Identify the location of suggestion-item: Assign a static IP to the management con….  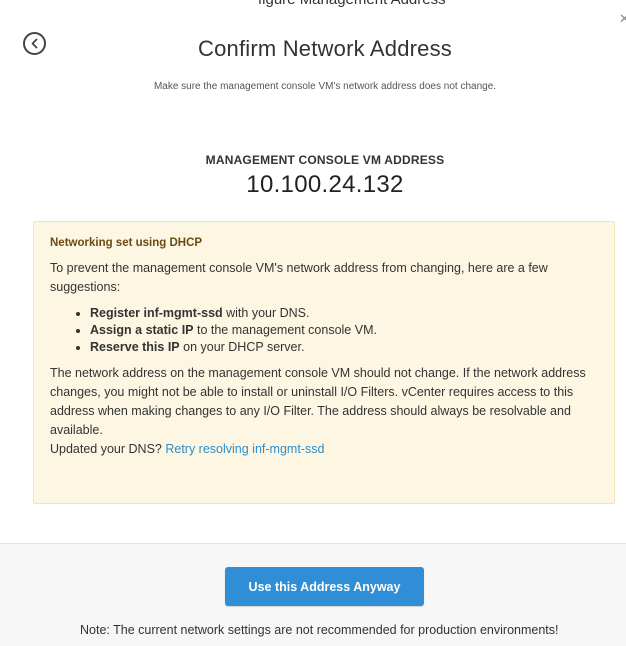
(345, 330).